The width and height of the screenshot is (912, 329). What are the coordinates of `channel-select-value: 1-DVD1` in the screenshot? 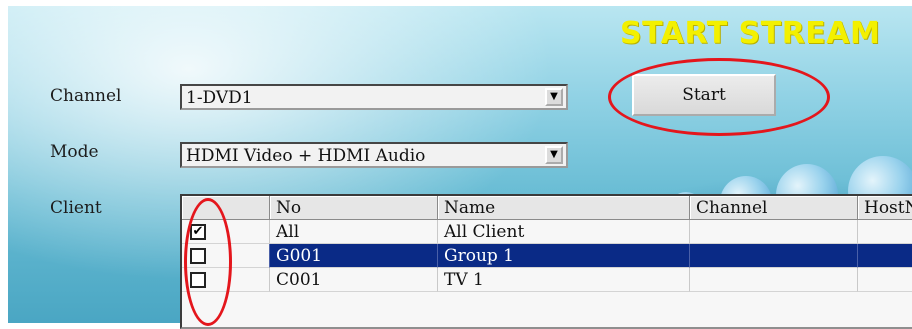 It's located at (219, 98).